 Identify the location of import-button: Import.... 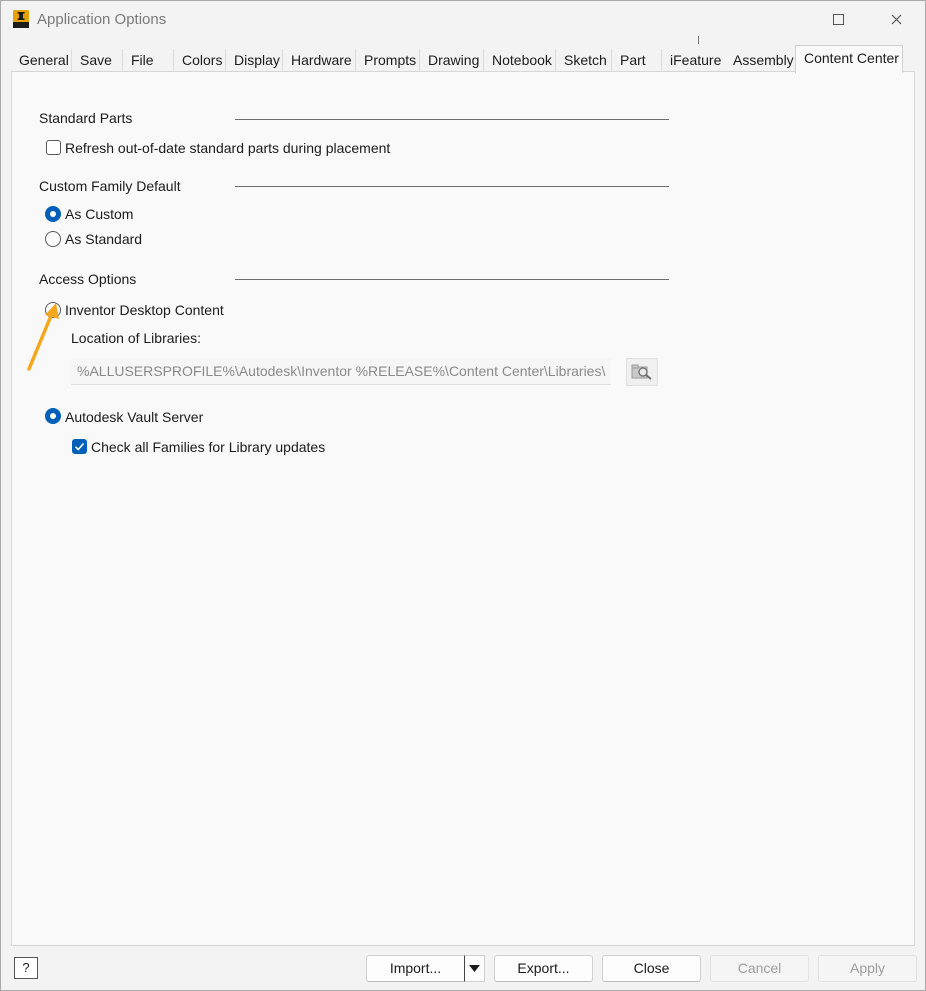
(415, 968).